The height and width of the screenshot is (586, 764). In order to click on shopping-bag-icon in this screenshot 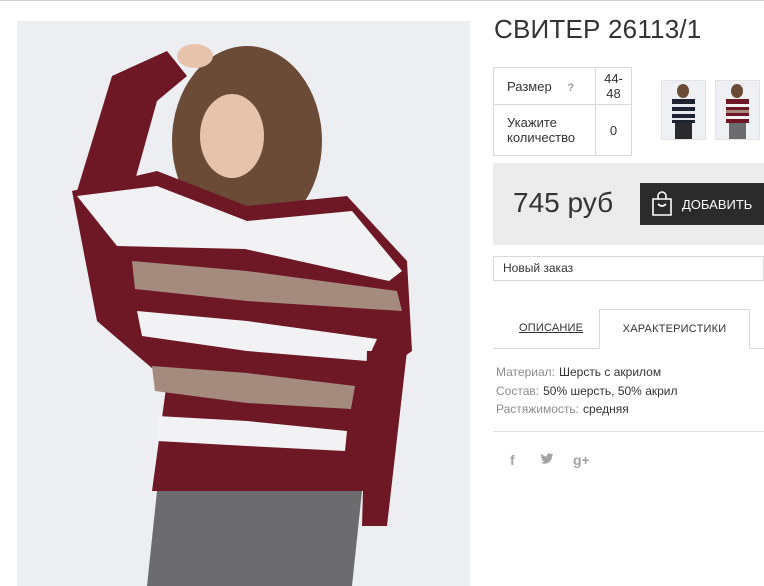, I will do `click(662, 204)`.